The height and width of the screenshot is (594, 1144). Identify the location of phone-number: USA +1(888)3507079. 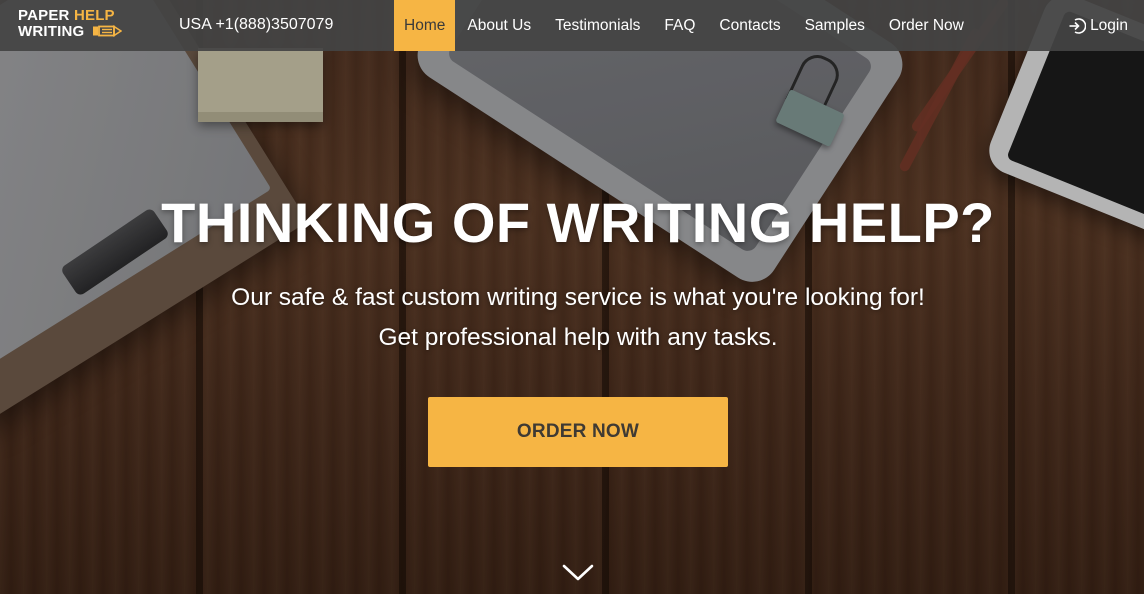
(256, 25).